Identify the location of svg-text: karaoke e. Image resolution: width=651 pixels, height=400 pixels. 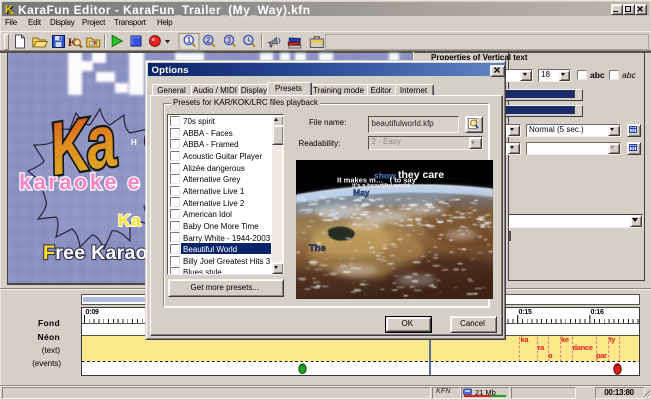
(80, 182).